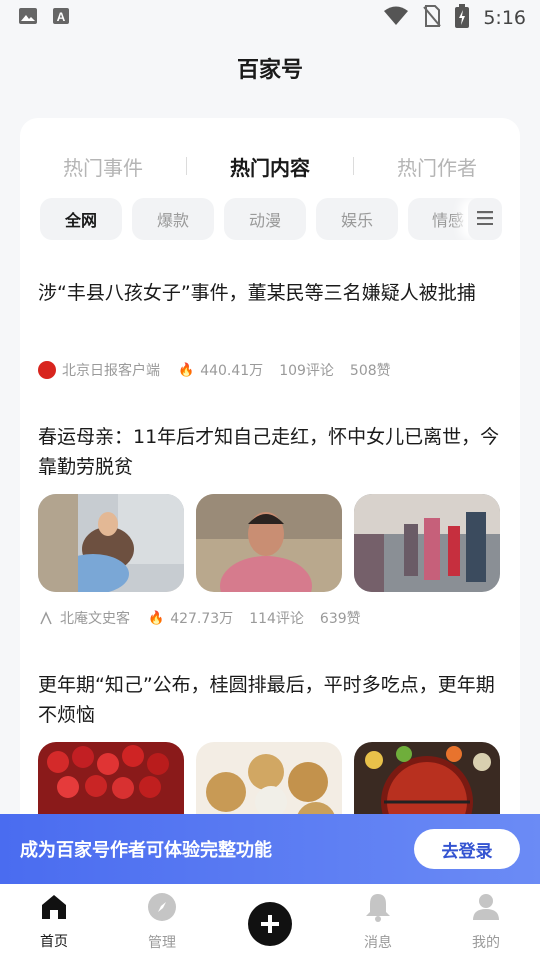 The image size is (540, 960). Describe the element at coordinates (340, 619) in the screenshot. I see `article-likes: 639赞` at that location.